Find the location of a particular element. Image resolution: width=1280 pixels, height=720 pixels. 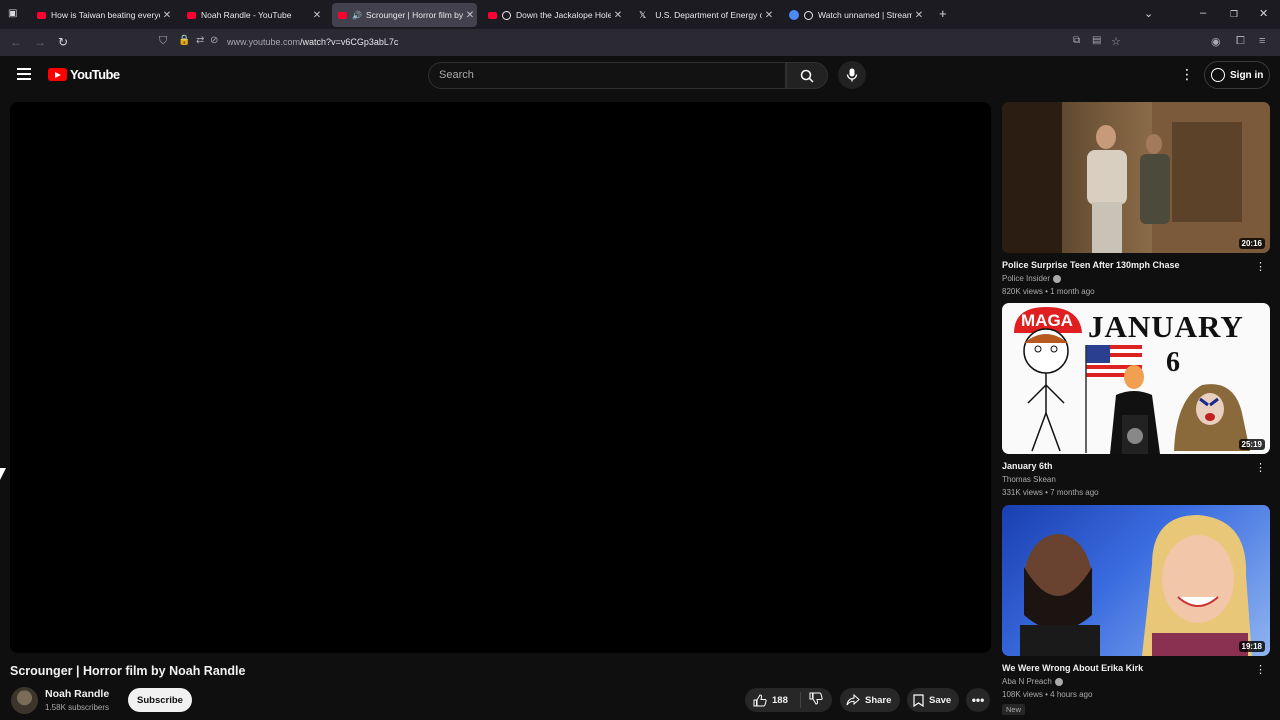

extensions-icon: ⧠ is located at coordinates (1240, 41).